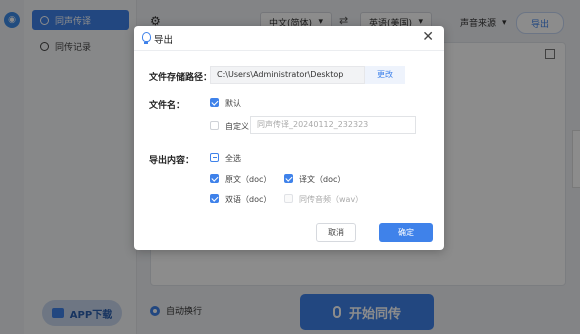 The height and width of the screenshot is (334, 580). I want to click on select-all-checkbox, so click(214, 157).